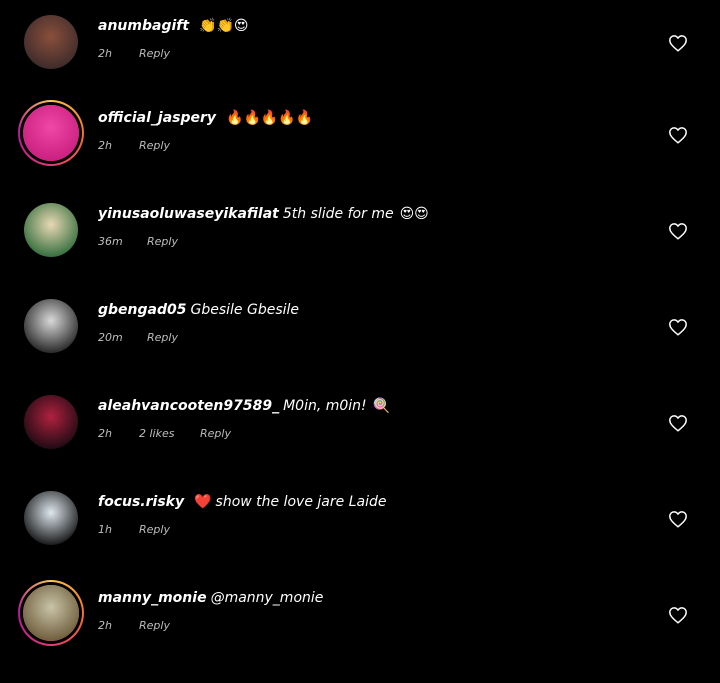 This screenshot has width=720, height=683. Describe the element at coordinates (105, 529) in the screenshot. I see `timestamp: 1h` at that location.